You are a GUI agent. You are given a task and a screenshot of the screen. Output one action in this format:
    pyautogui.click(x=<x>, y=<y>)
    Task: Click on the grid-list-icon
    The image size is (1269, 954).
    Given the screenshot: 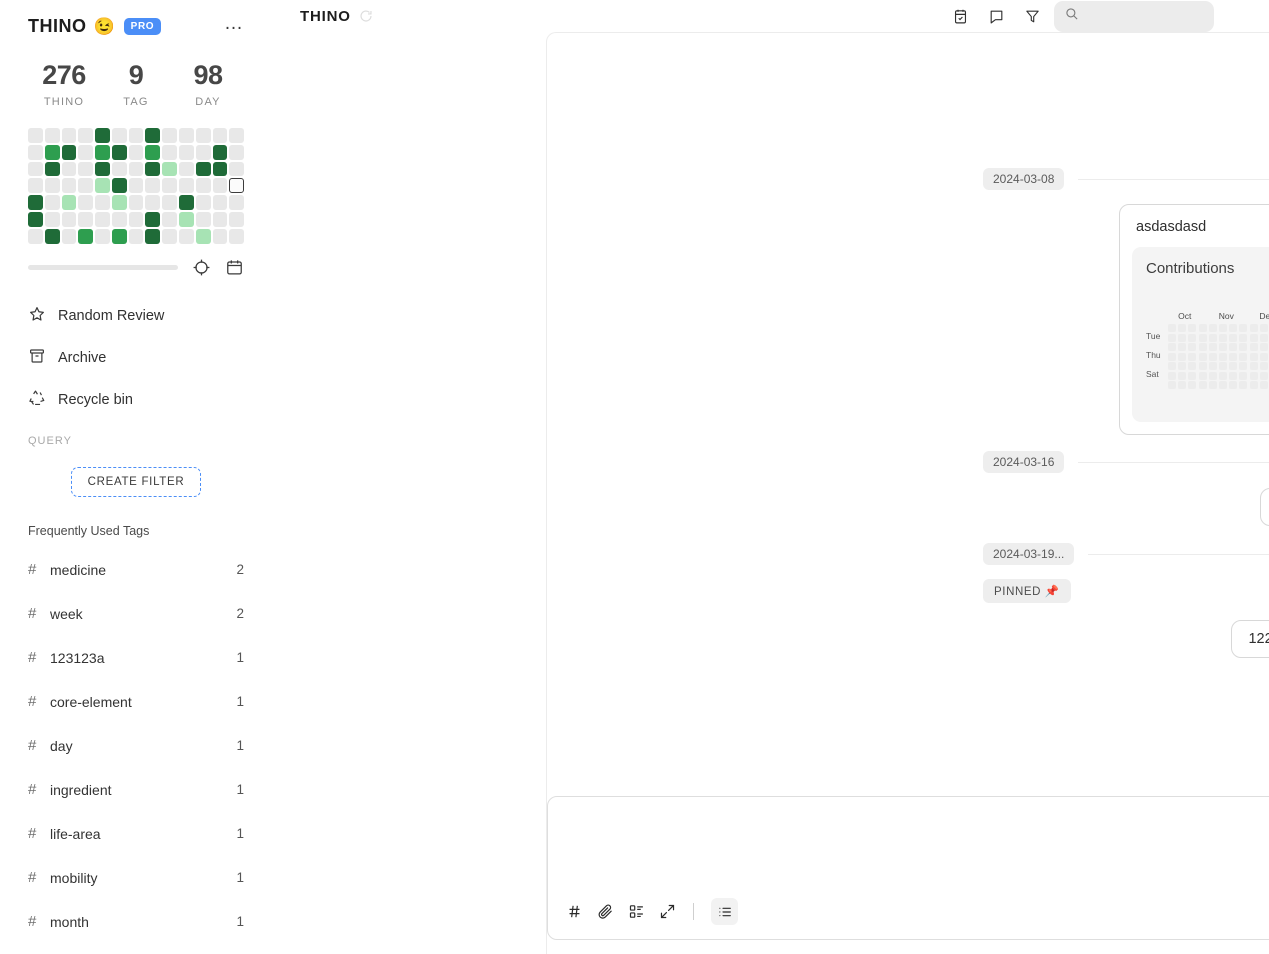 What is the action you would take?
    pyautogui.click(x=636, y=911)
    